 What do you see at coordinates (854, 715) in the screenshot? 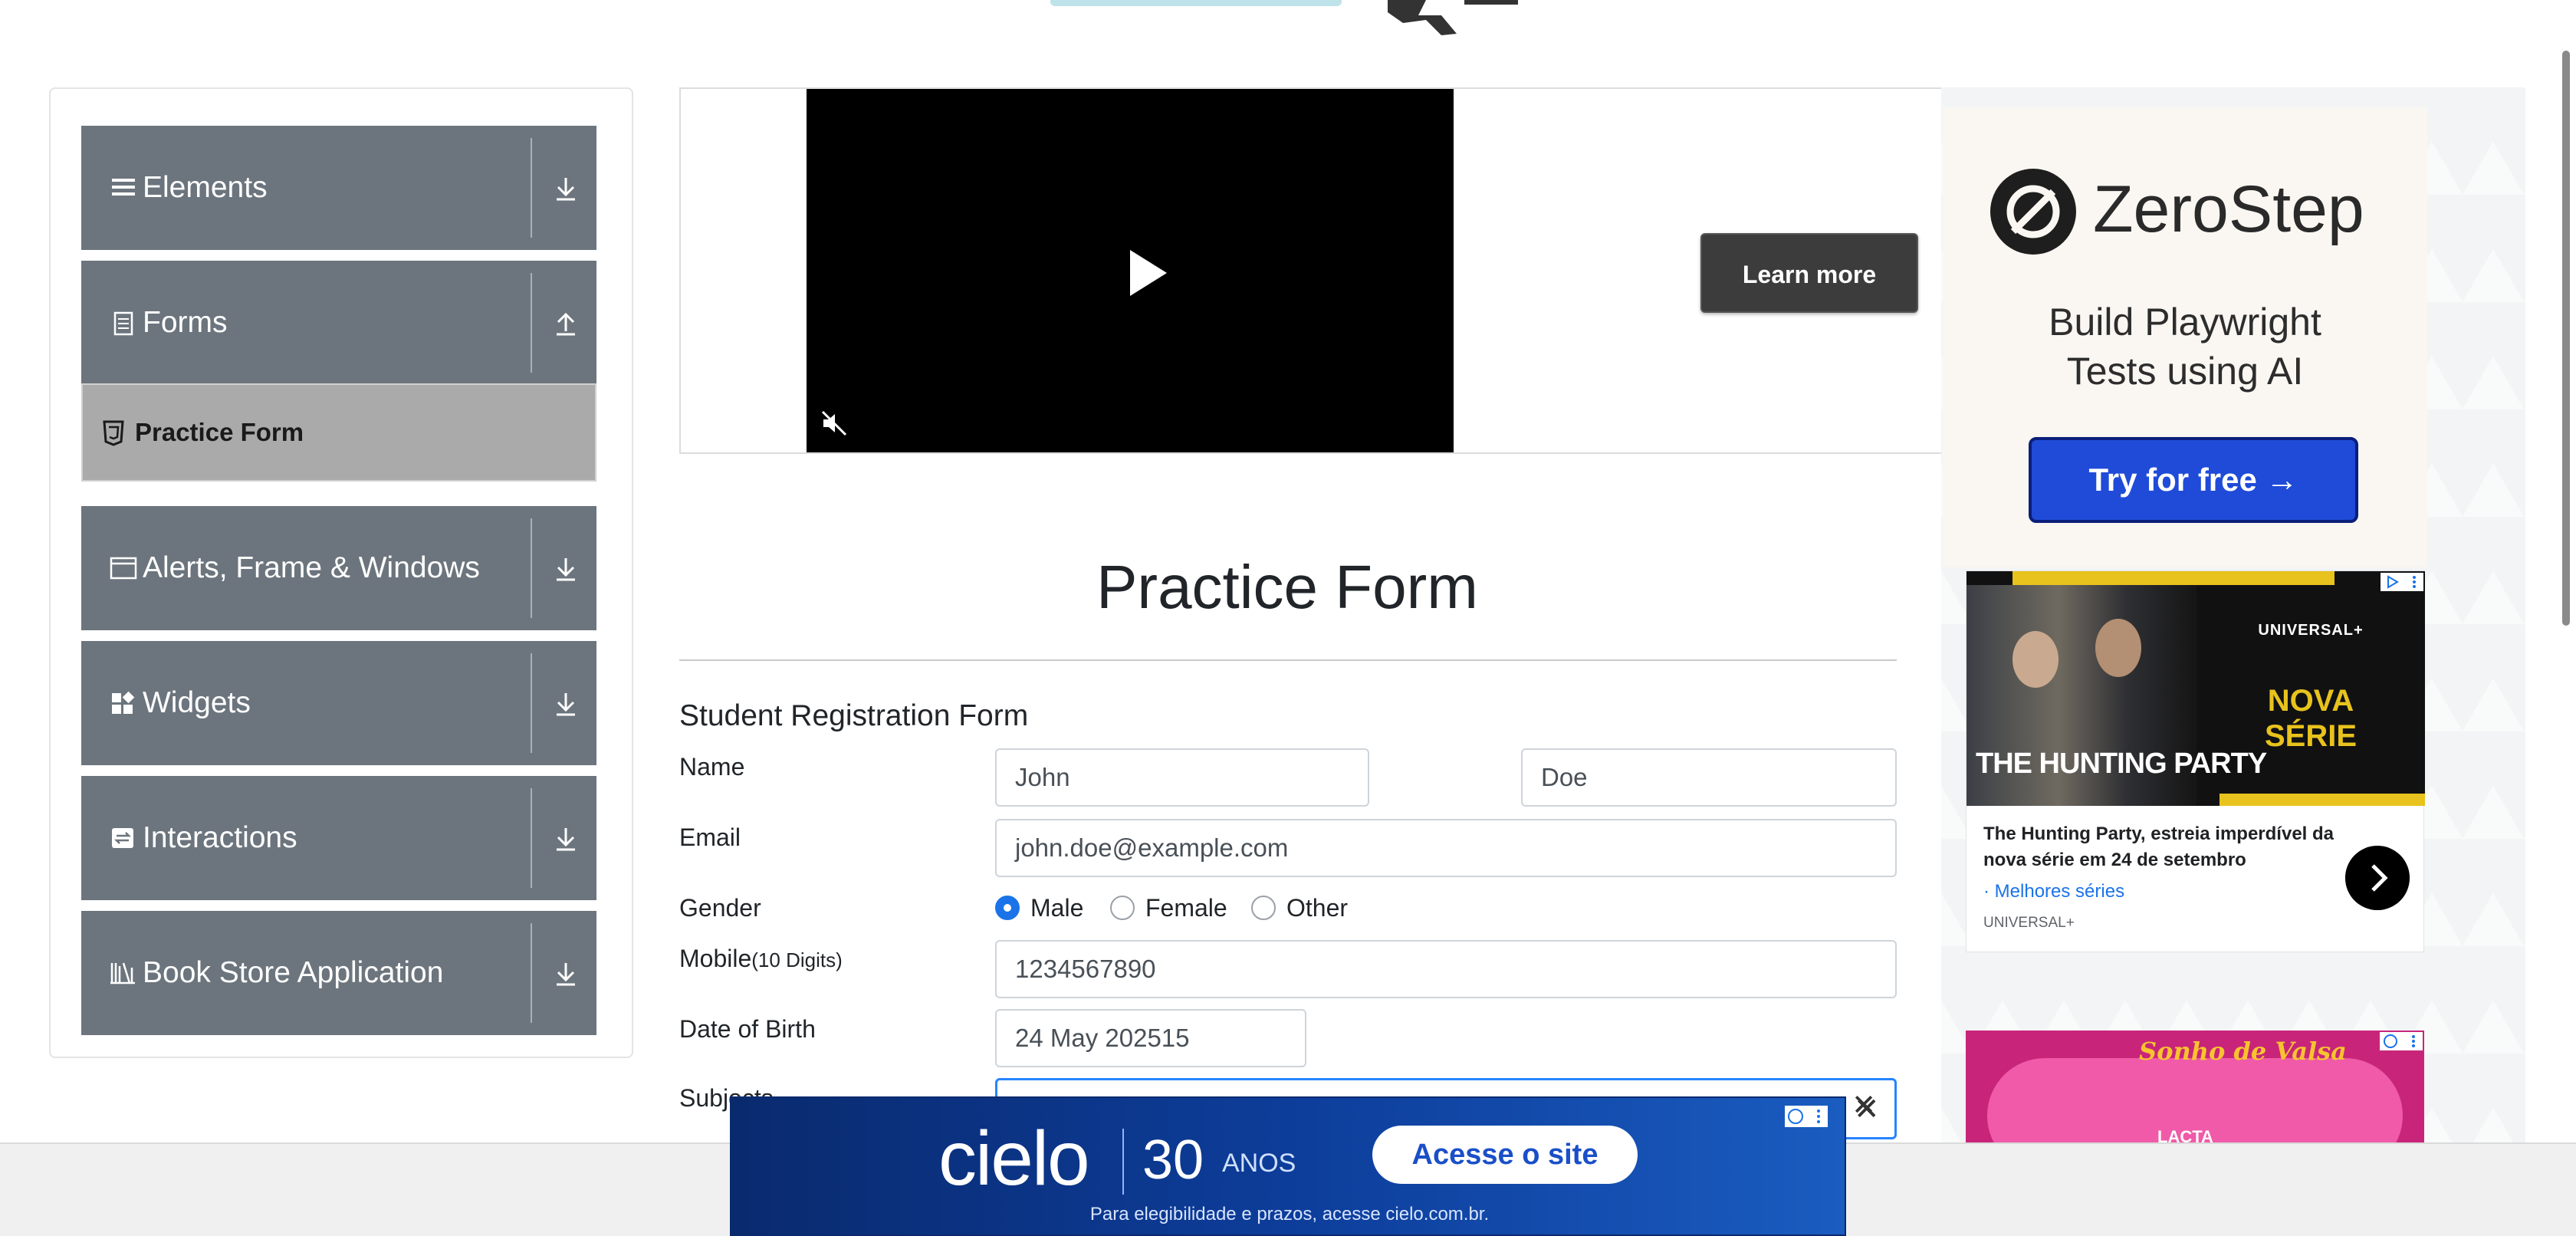
I see `form-subtitle: Student Registration Form` at bounding box center [854, 715].